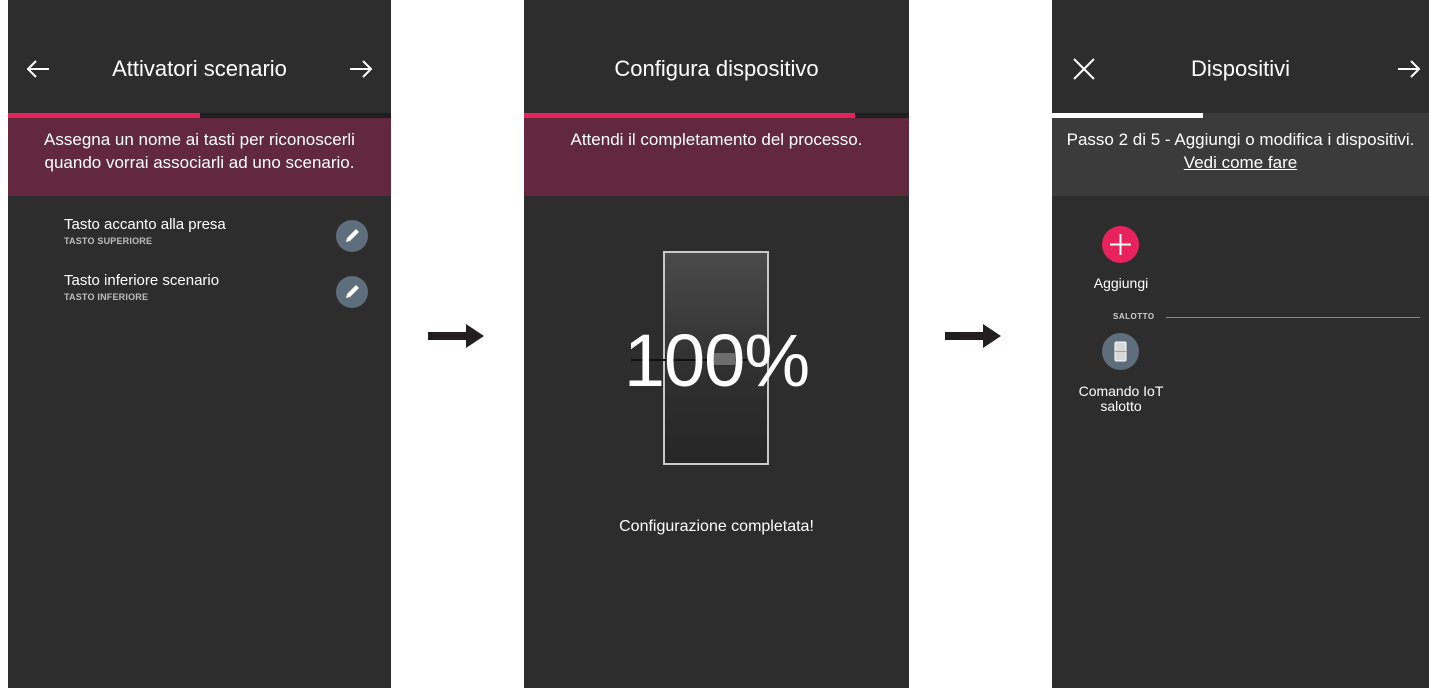 This screenshot has width=1429, height=688. What do you see at coordinates (716, 68) in the screenshot?
I see `page-title: Configura dispositivo` at bounding box center [716, 68].